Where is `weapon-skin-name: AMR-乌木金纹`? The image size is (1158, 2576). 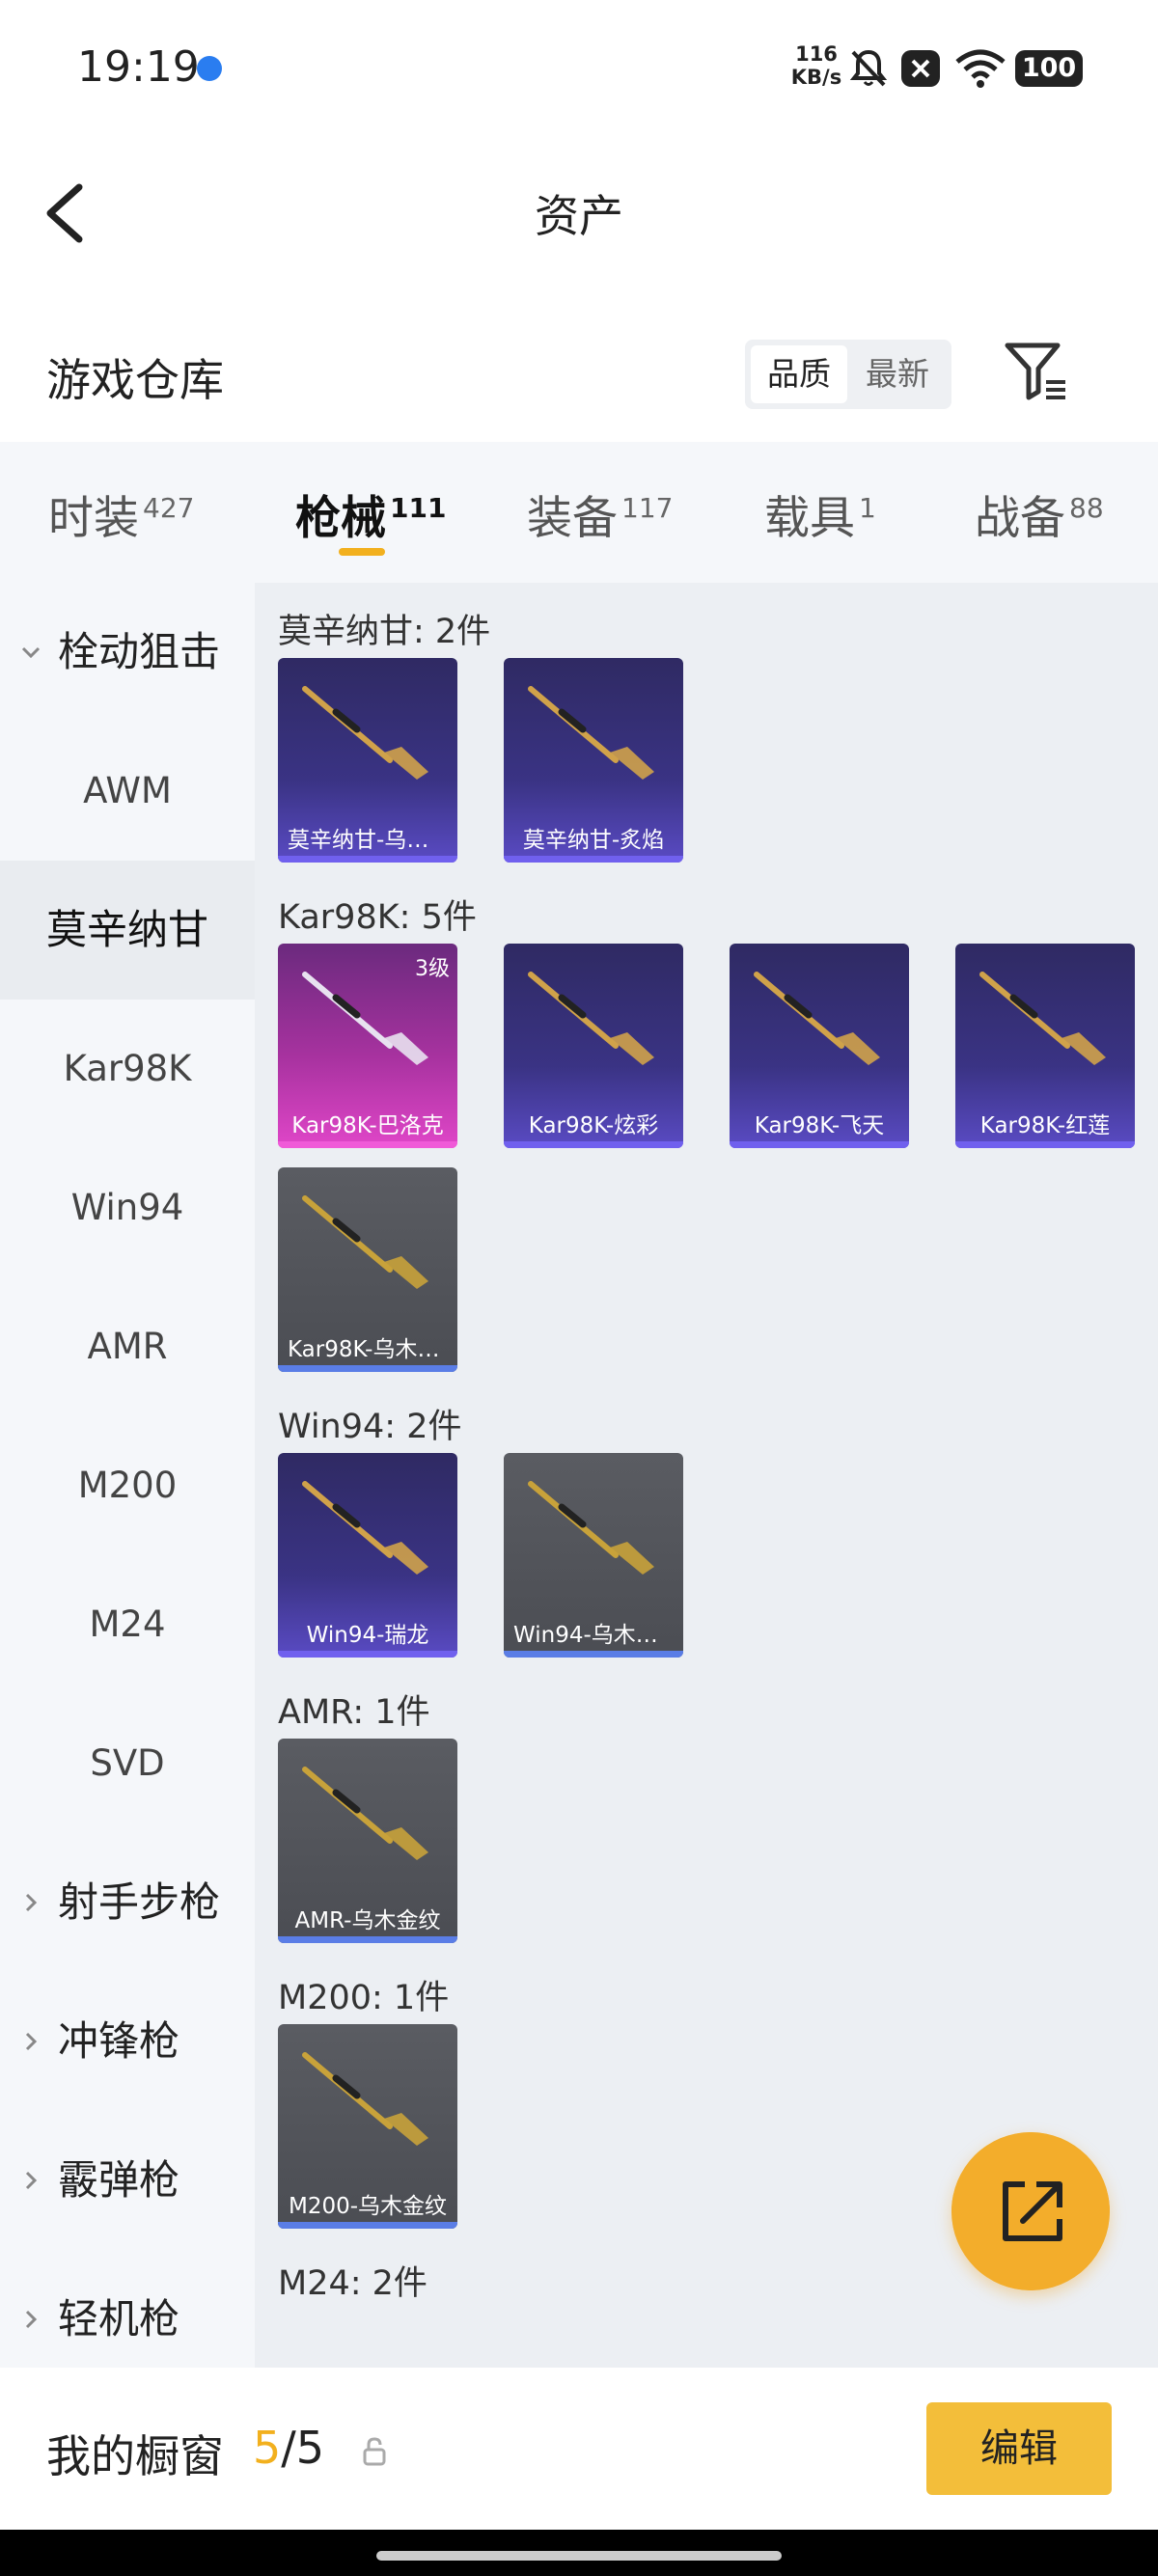 weapon-skin-name: AMR-乌木金纹 is located at coordinates (367, 1921).